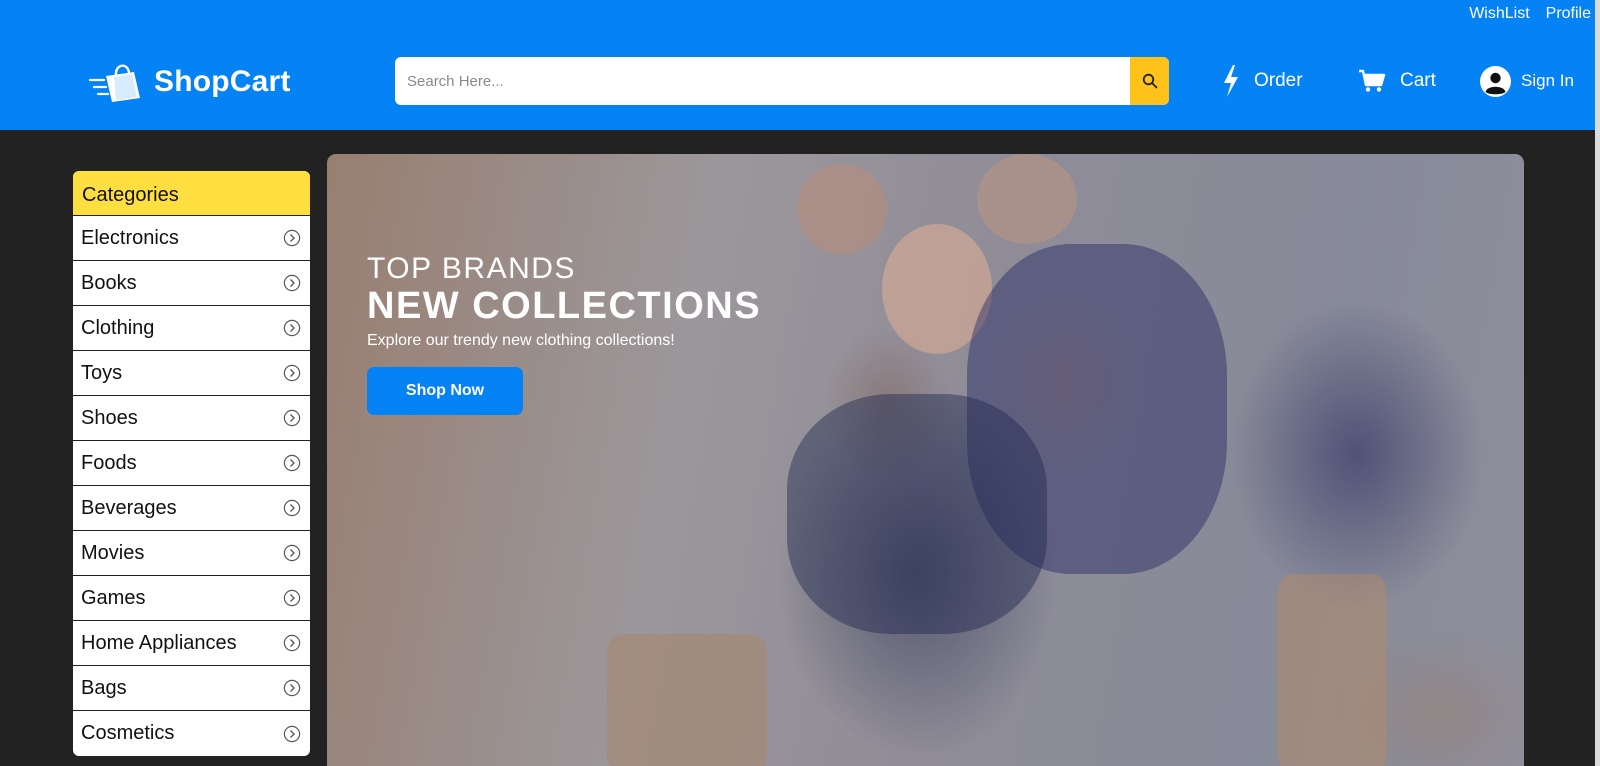 The image size is (1600, 766). I want to click on category-item: Books, so click(191, 283).